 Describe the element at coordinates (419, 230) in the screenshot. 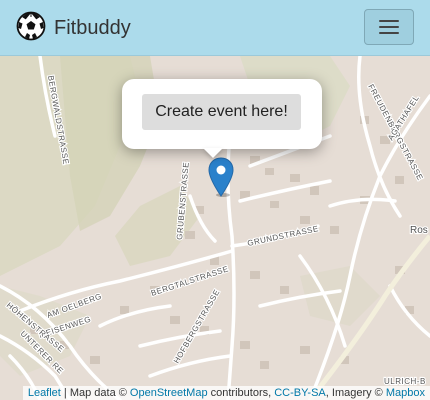

I see `street-label-ros: Ros` at that location.